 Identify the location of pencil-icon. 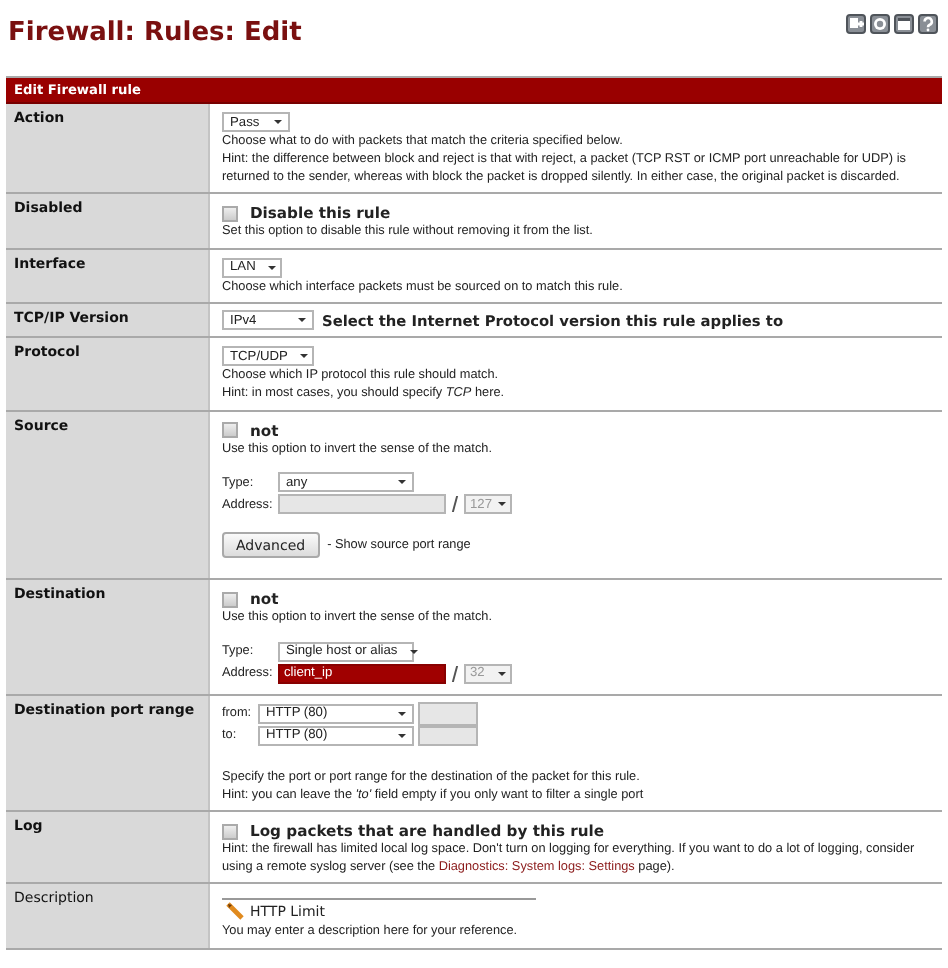
(235, 911).